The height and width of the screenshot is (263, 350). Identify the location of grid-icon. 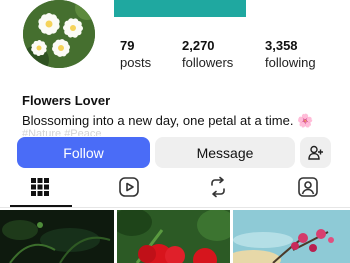
(40, 187).